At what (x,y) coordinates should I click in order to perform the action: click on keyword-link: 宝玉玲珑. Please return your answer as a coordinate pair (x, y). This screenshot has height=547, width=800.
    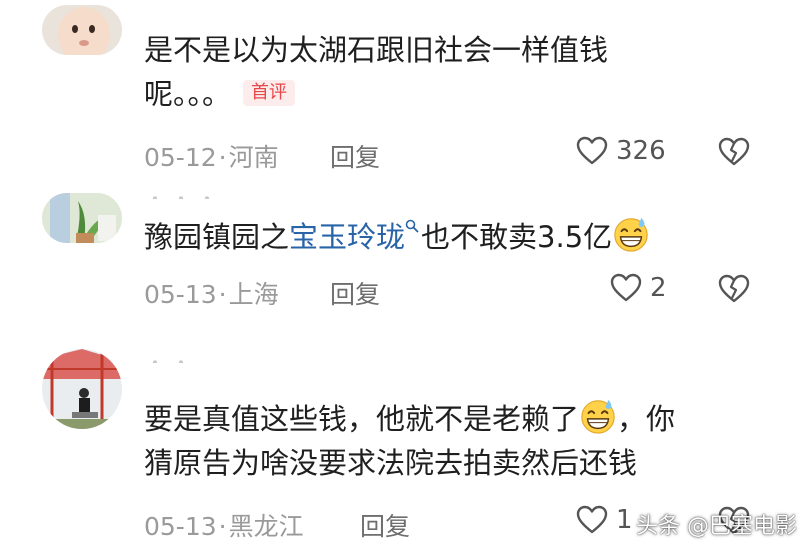
    Looking at the image, I should click on (347, 237).